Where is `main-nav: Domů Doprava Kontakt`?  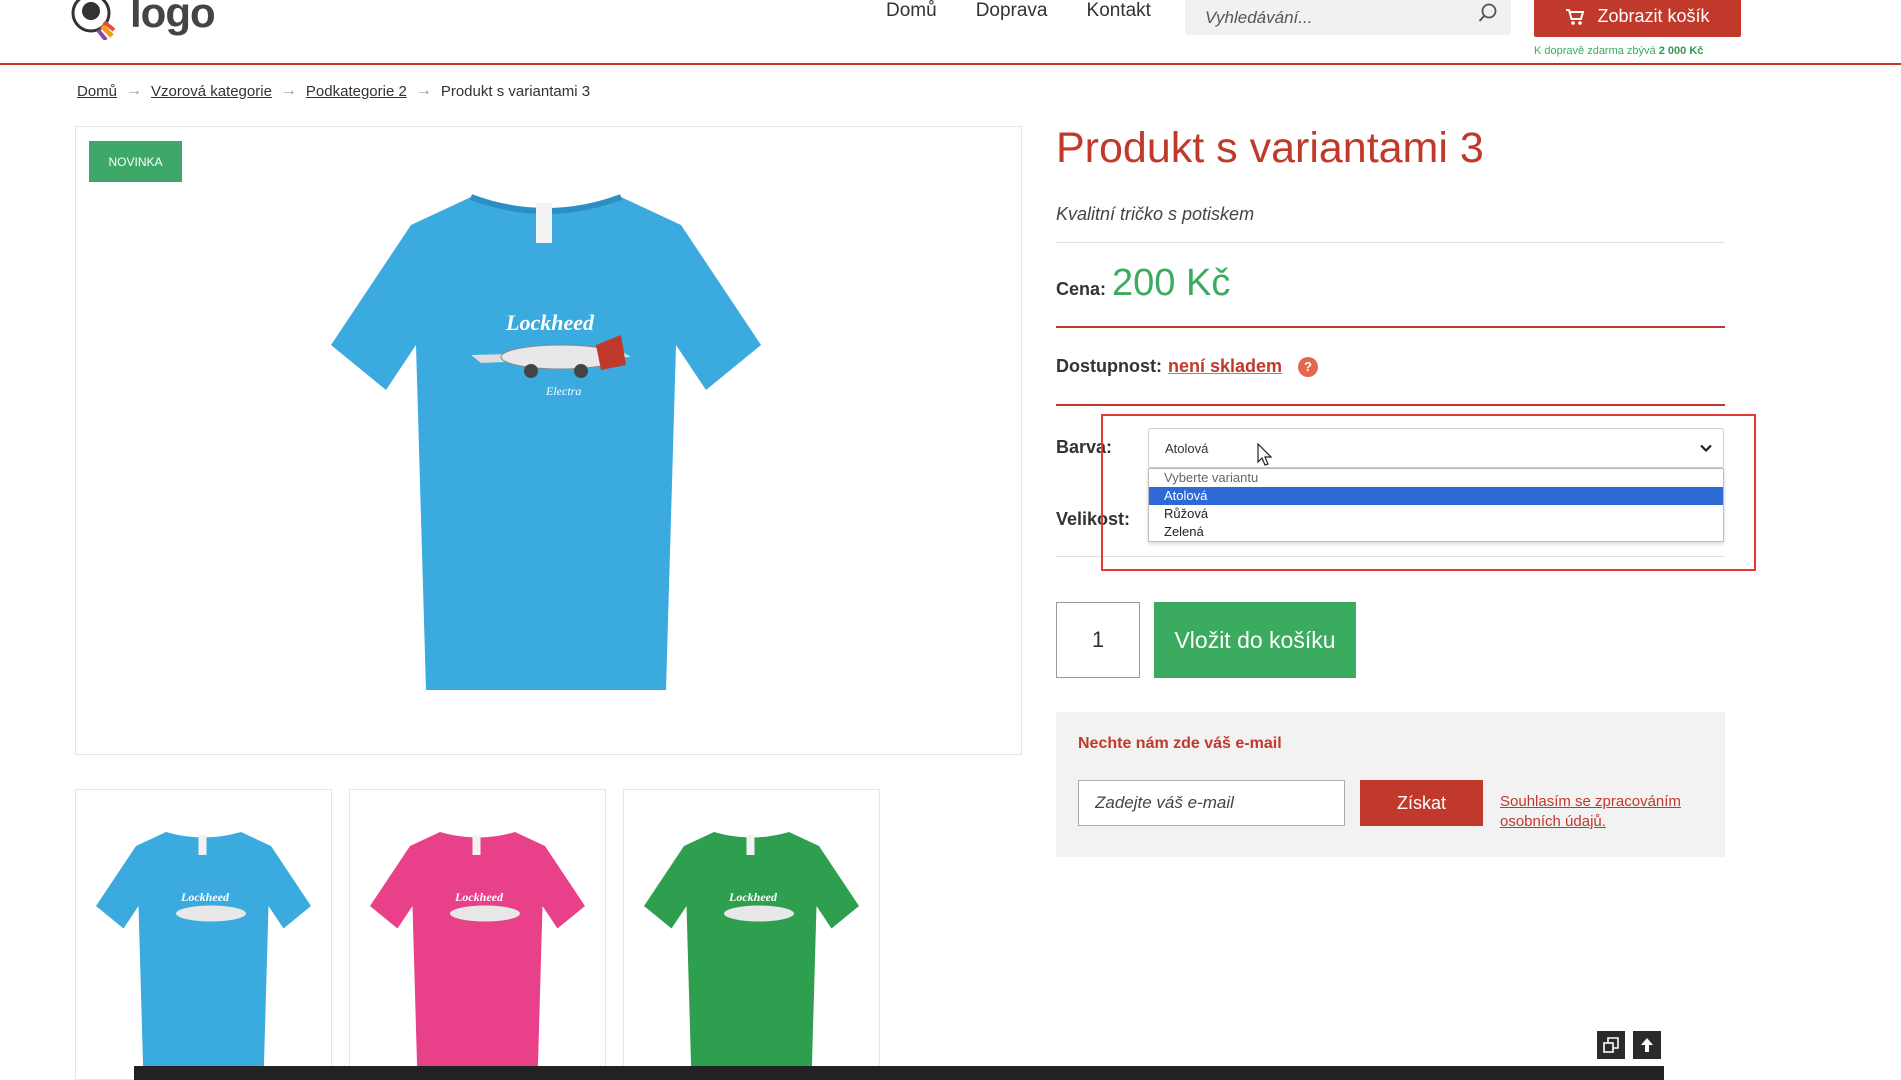 main-nav: Domů Doprava Kontakt is located at coordinates (1018, 11).